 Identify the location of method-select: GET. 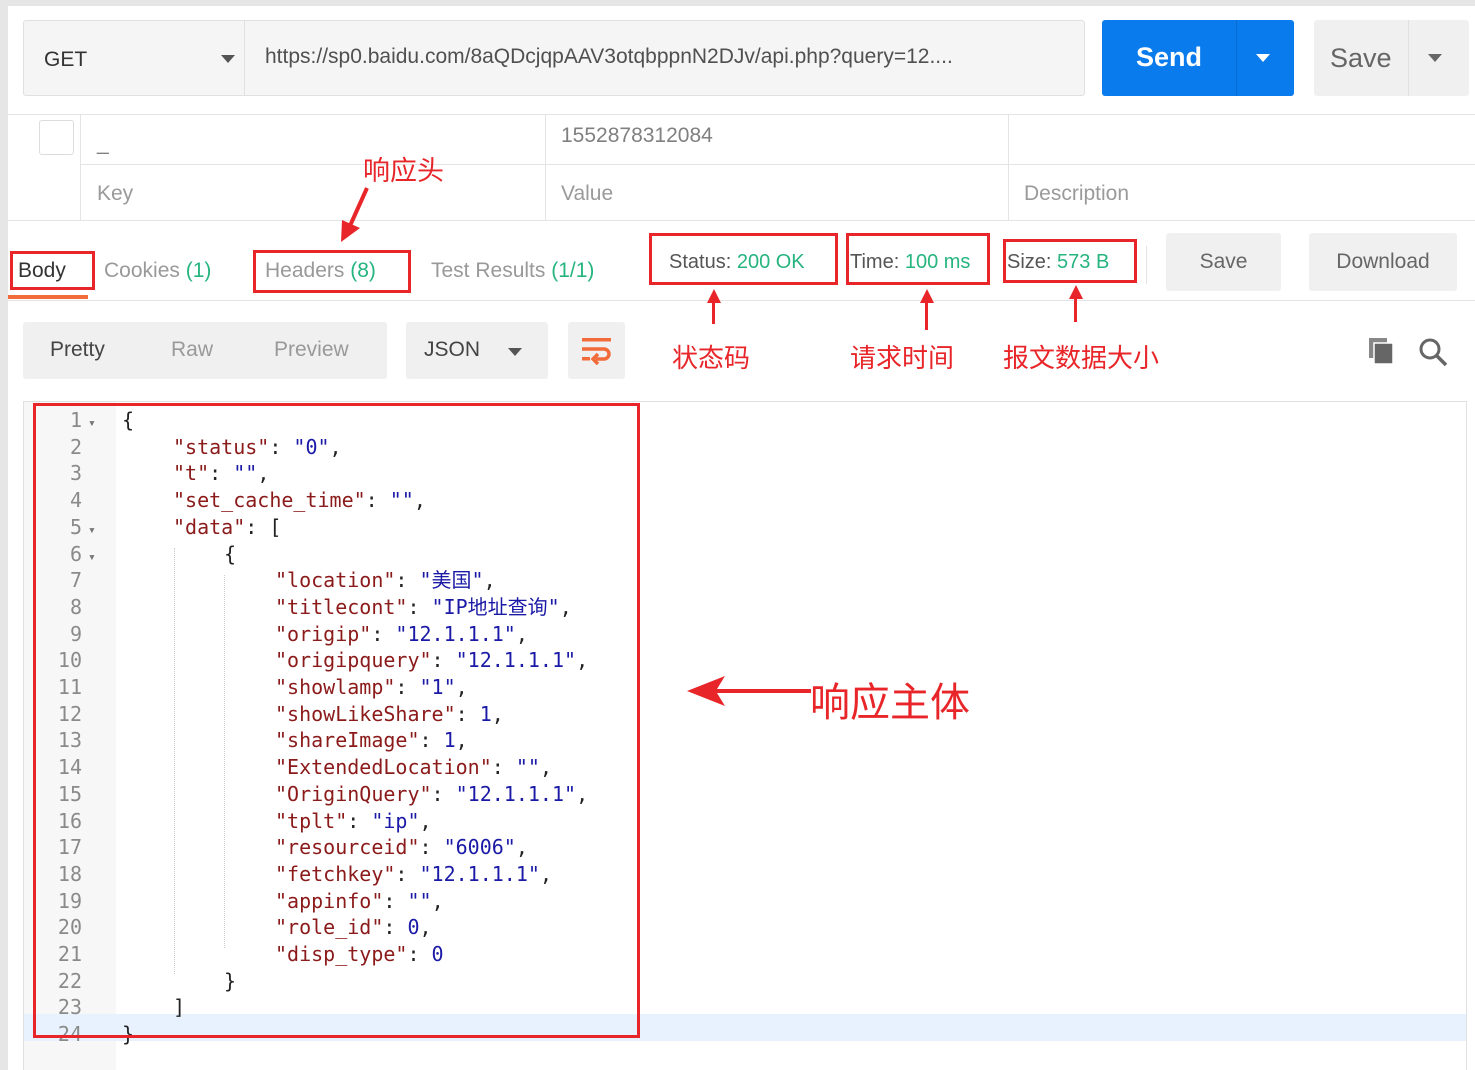
(134, 58).